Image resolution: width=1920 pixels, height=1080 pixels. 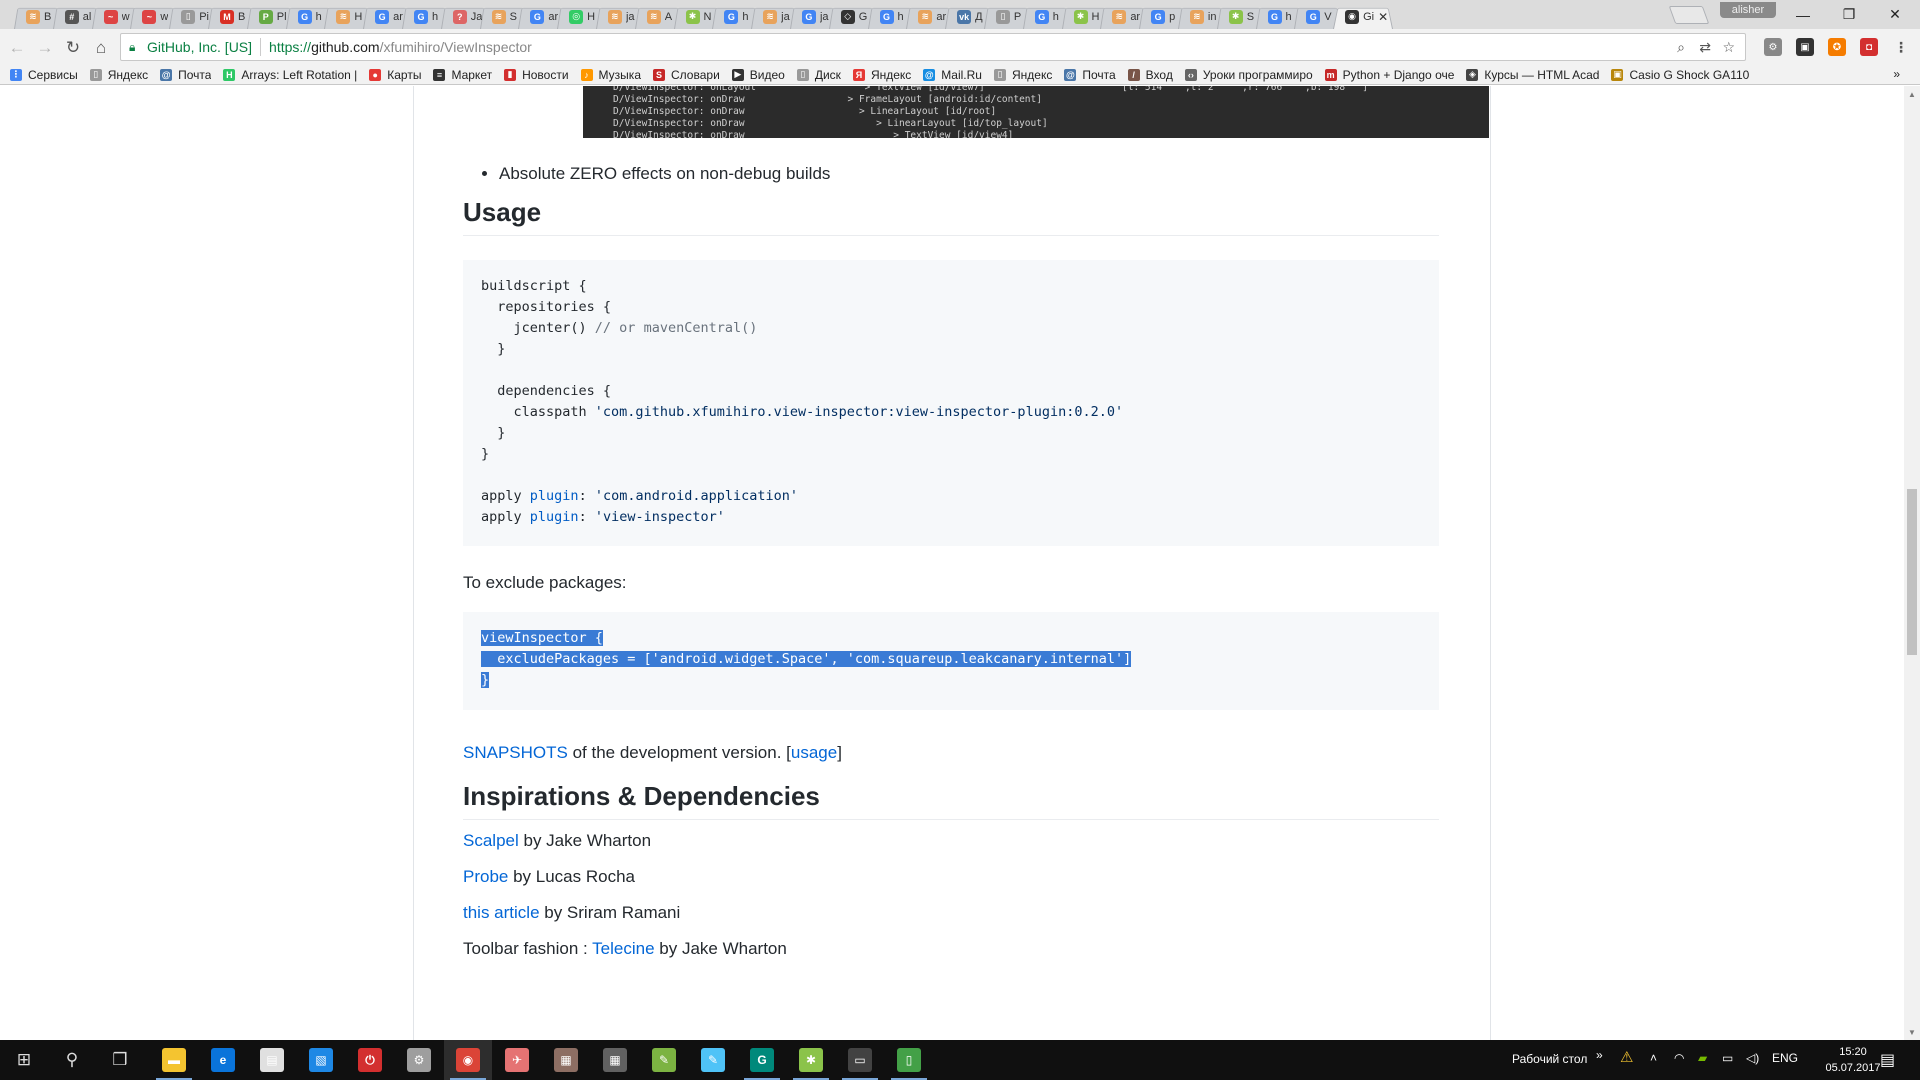 I want to click on bookmark-item: ▮ Новости, so click(x=536, y=75).